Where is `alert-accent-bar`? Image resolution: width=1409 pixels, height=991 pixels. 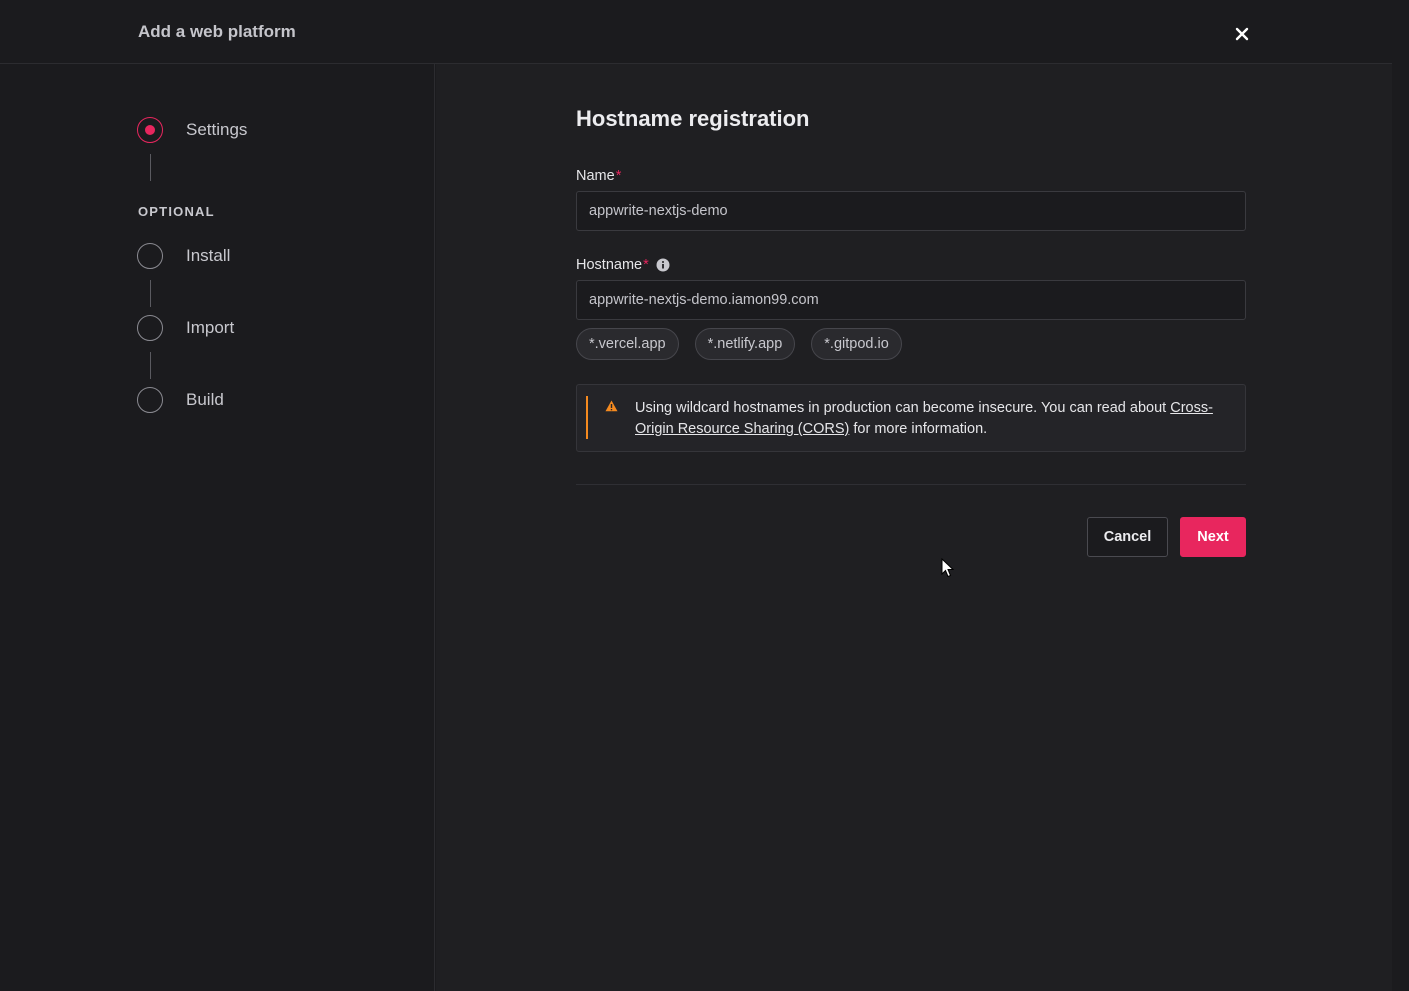
alert-accent-bar is located at coordinates (587, 417).